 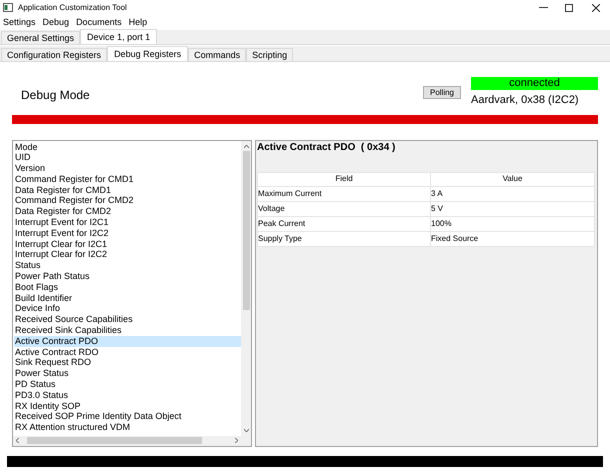 I want to click on list-item: RX Attention structured VDM, so click(x=127, y=428).